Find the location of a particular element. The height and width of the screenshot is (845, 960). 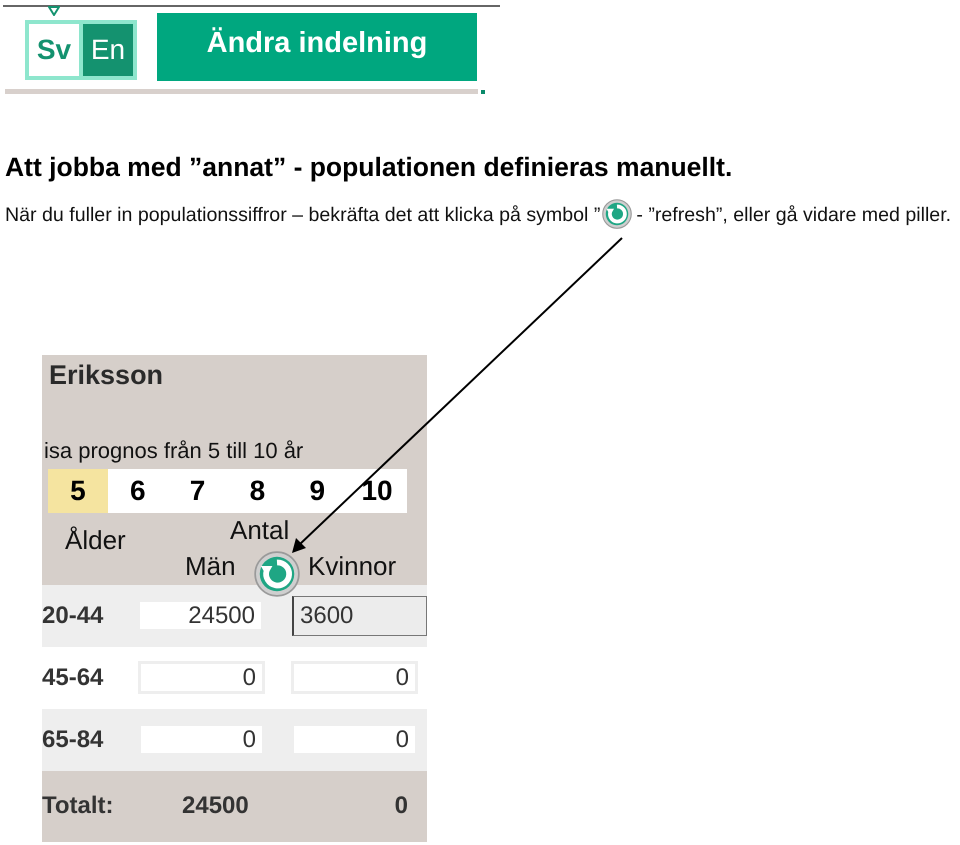

year-tab: 5 is located at coordinates (78, 491).